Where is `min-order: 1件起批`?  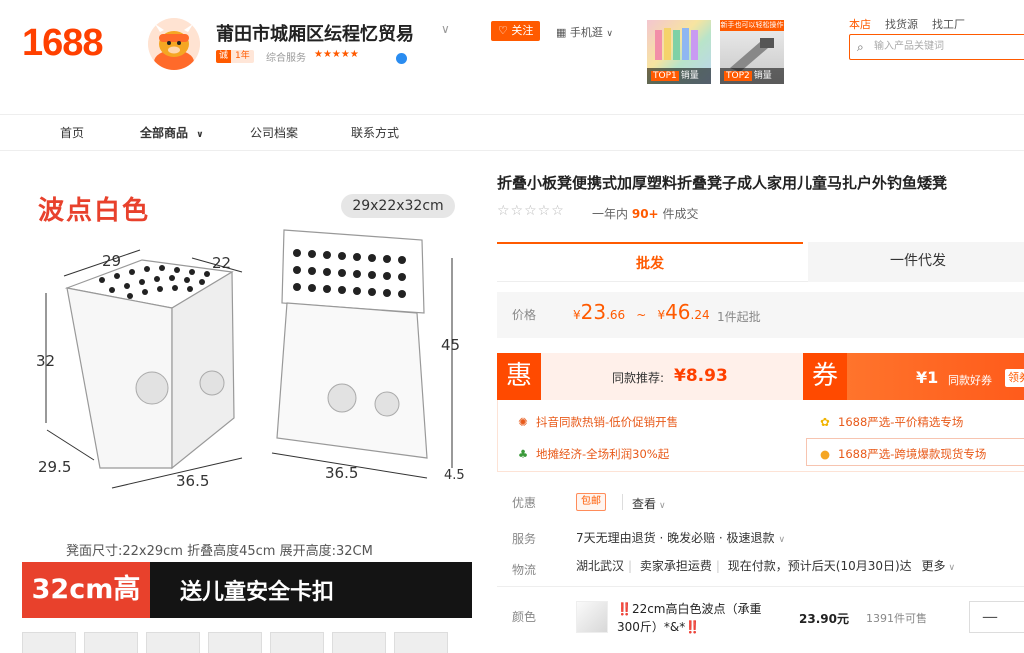 min-order: 1件起批 is located at coordinates (739, 317).